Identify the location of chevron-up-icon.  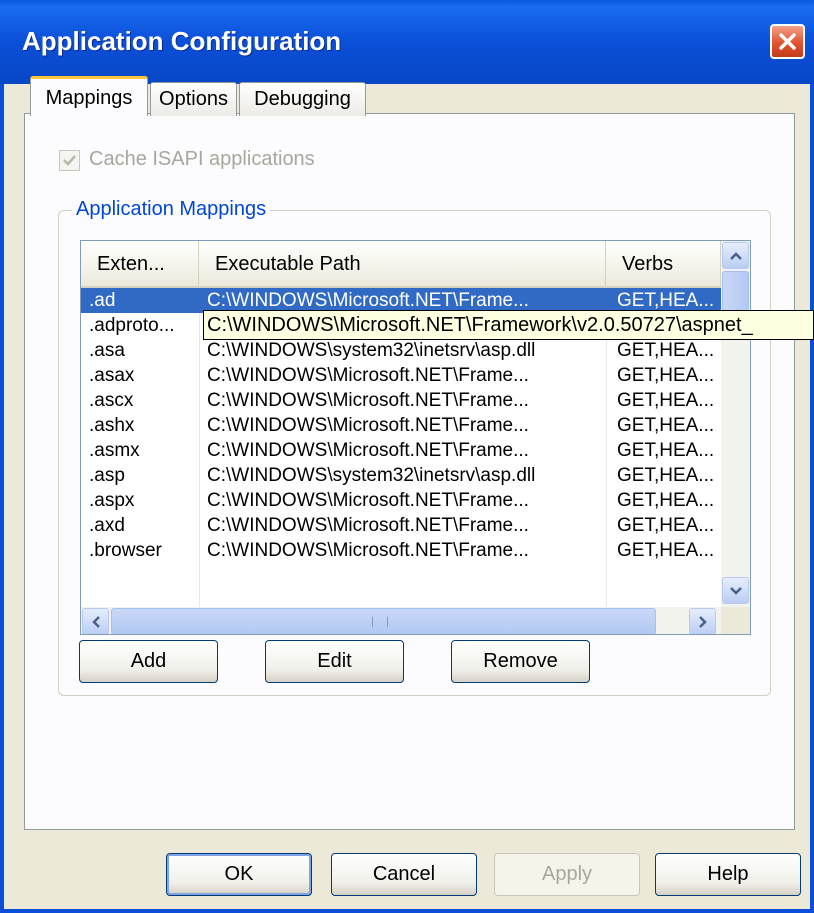
(736, 256).